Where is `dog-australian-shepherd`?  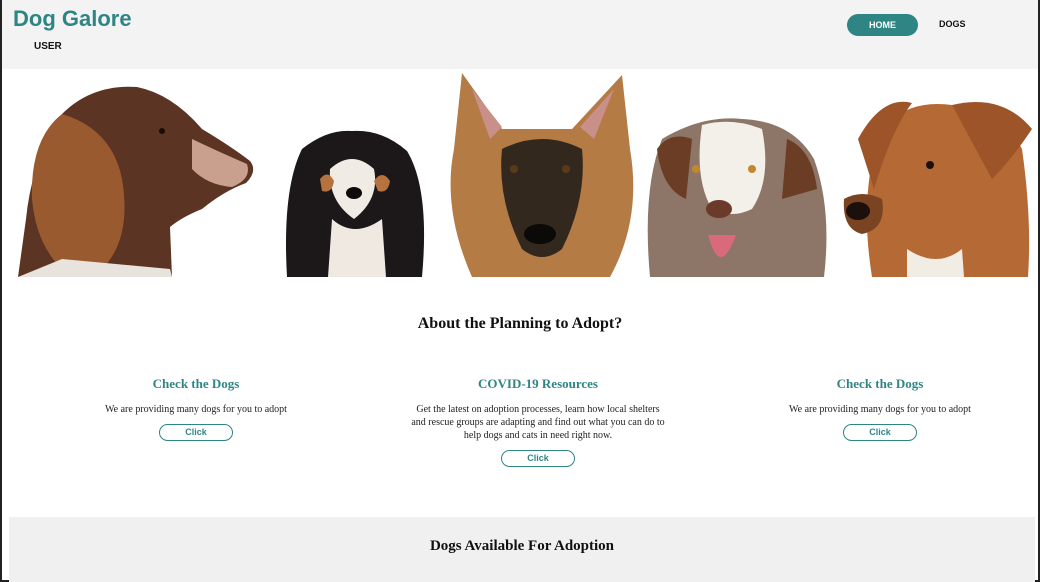
dog-australian-shepherd is located at coordinates (737, 197).